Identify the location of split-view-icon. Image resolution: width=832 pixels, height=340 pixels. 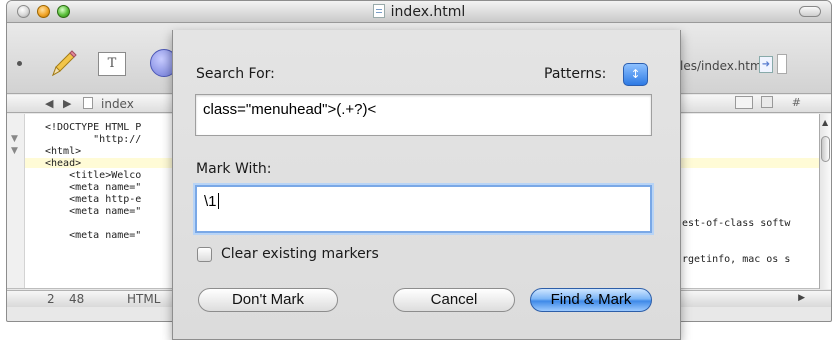
(767, 102).